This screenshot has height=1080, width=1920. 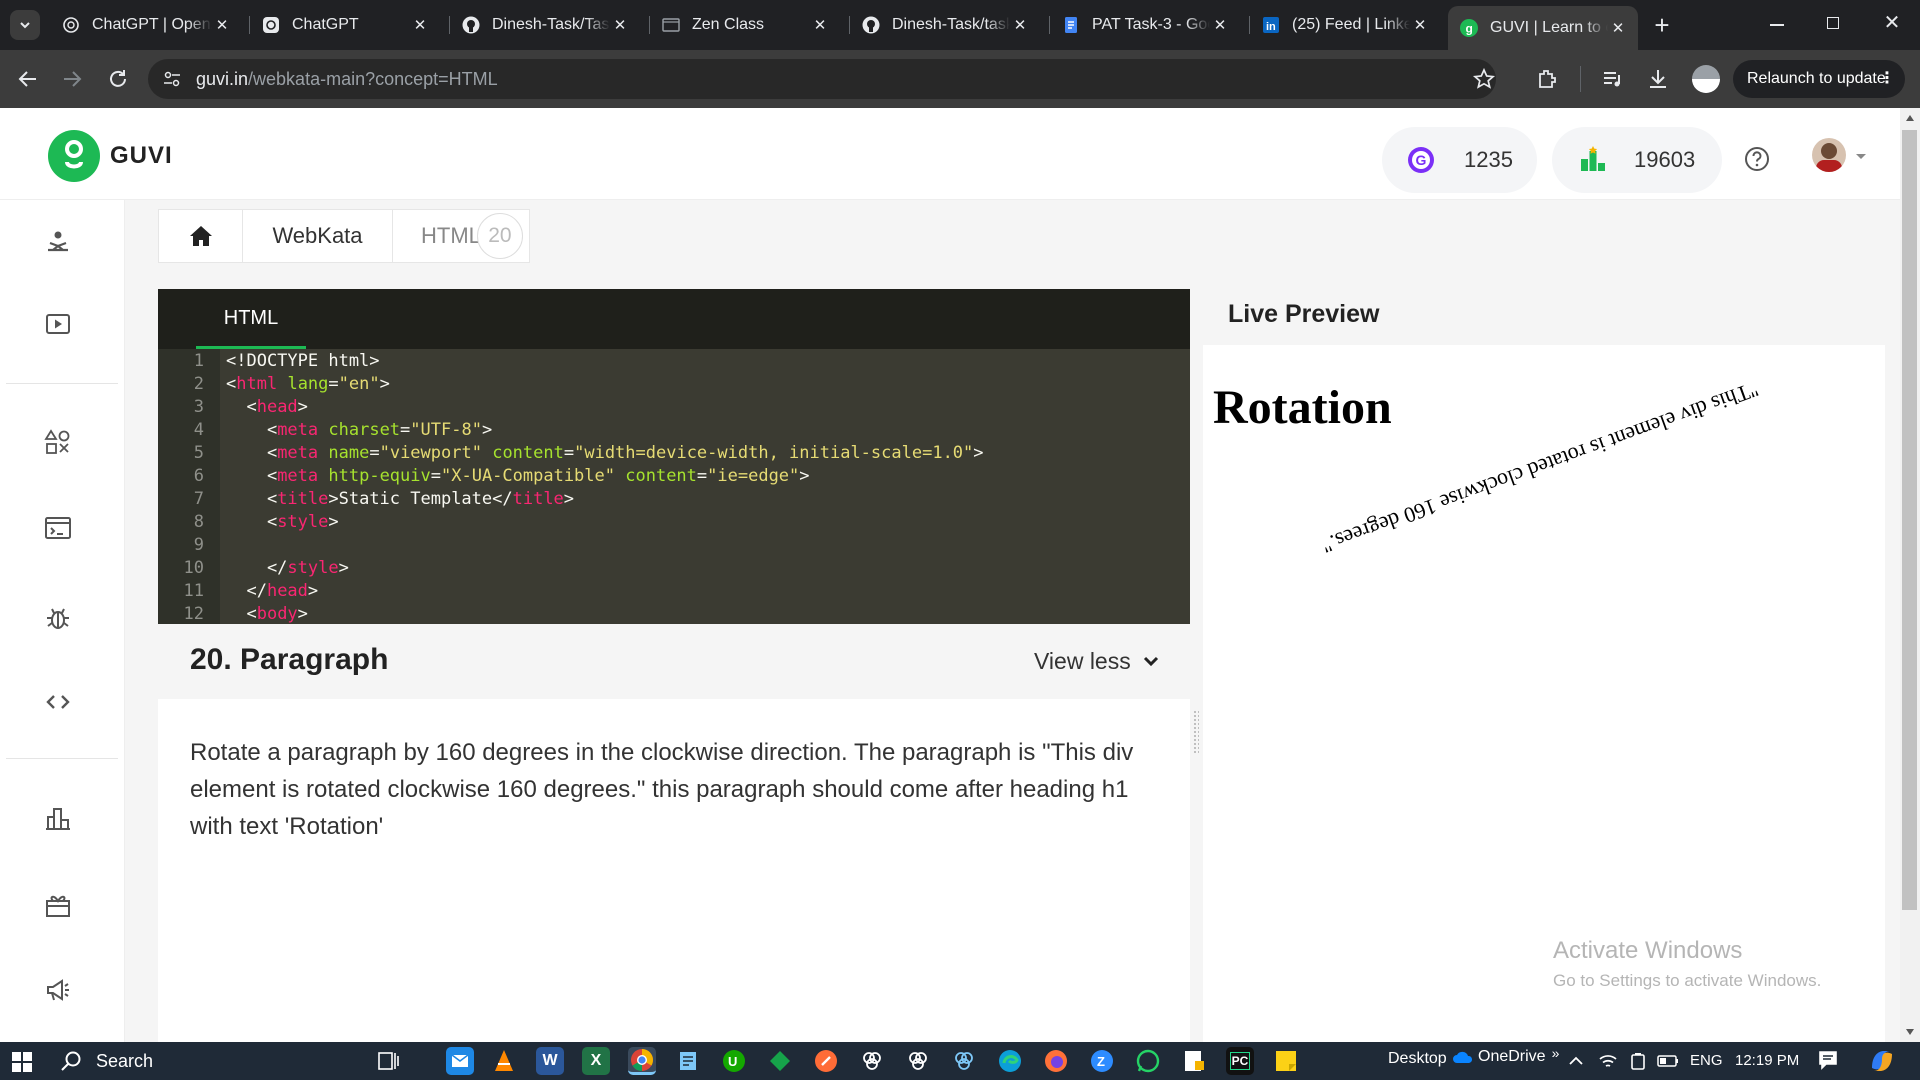 What do you see at coordinates (28, 79) in the screenshot?
I see `back-icon` at bounding box center [28, 79].